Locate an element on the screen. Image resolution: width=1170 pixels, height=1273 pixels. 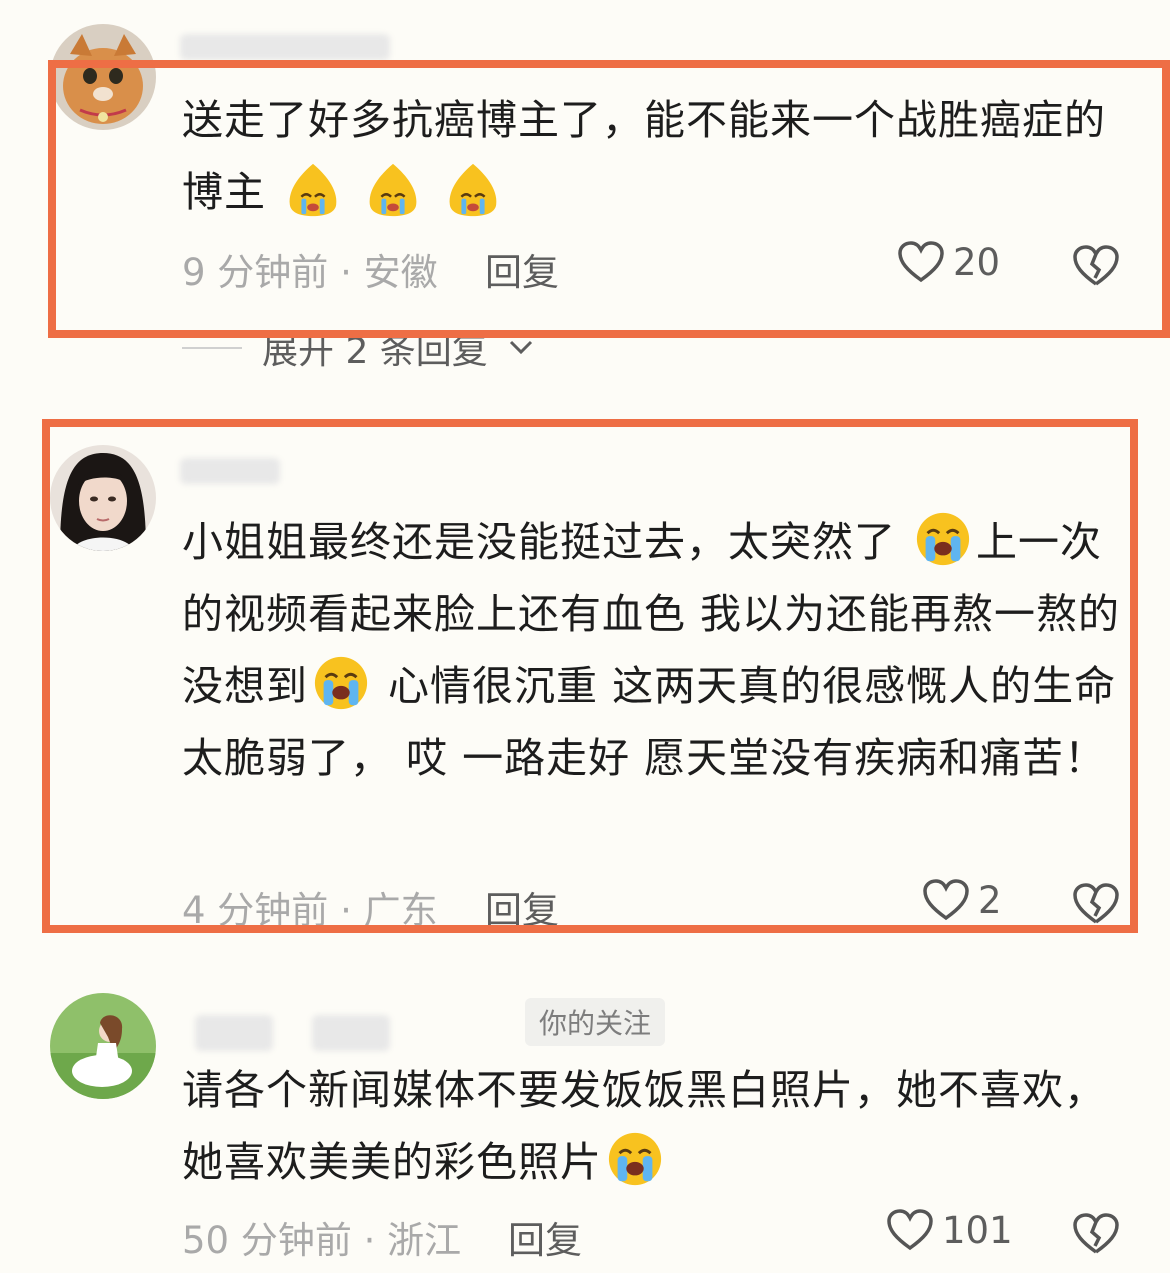
expand-divider is located at coordinates (212, 348).